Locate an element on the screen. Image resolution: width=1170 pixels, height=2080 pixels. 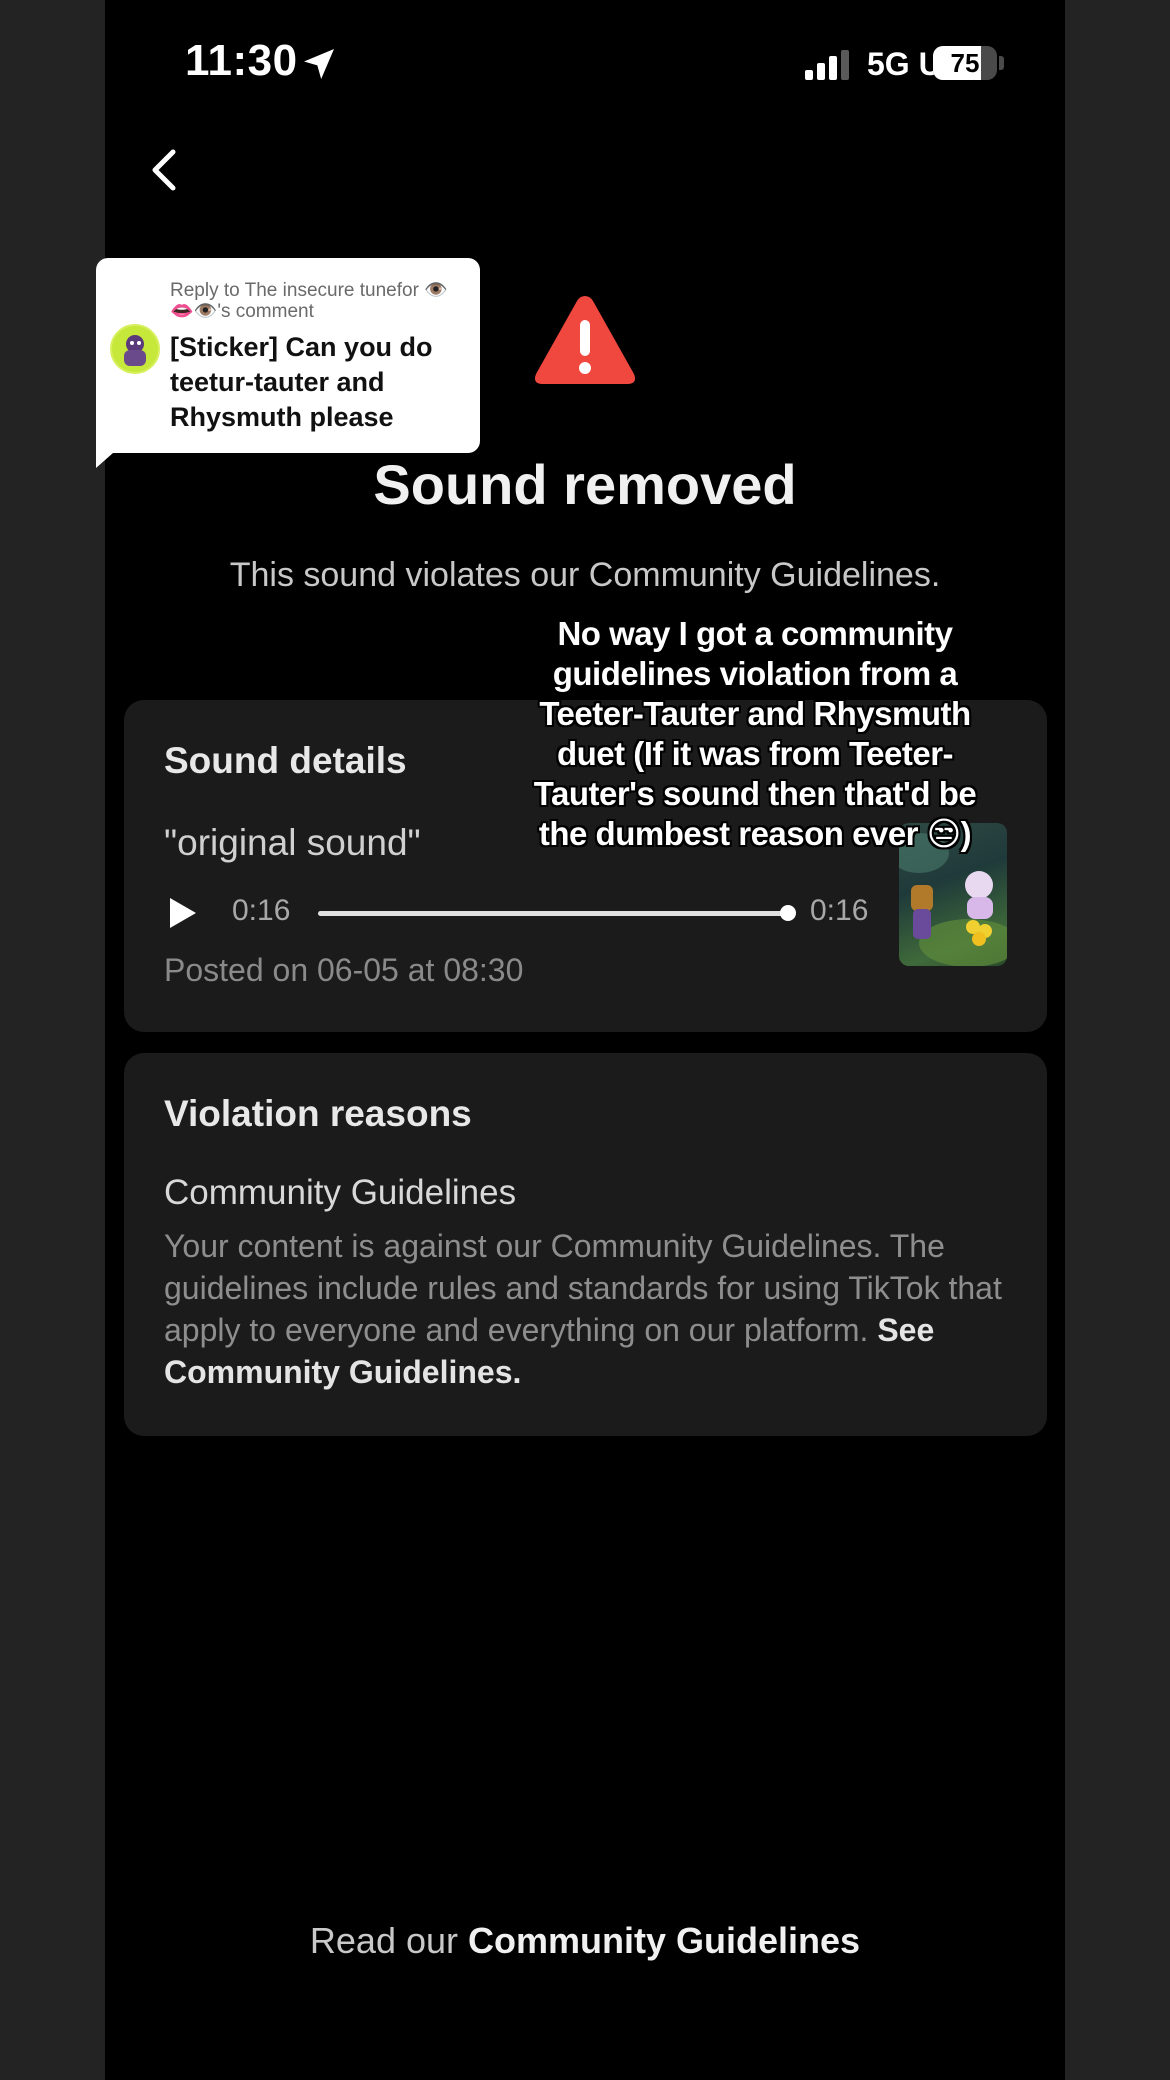
footer-prefix: Read our is located at coordinates (384, 1940).